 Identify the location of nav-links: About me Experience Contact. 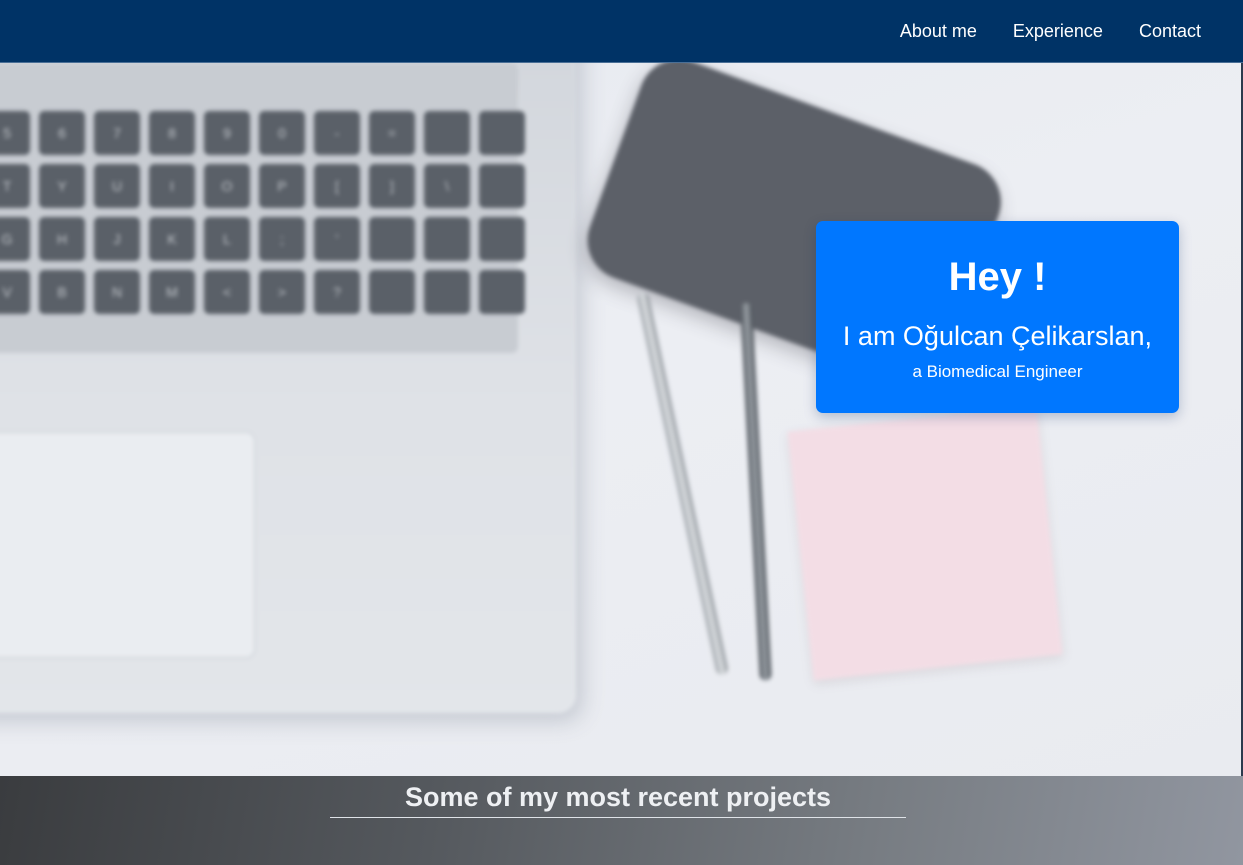
(1050, 31).